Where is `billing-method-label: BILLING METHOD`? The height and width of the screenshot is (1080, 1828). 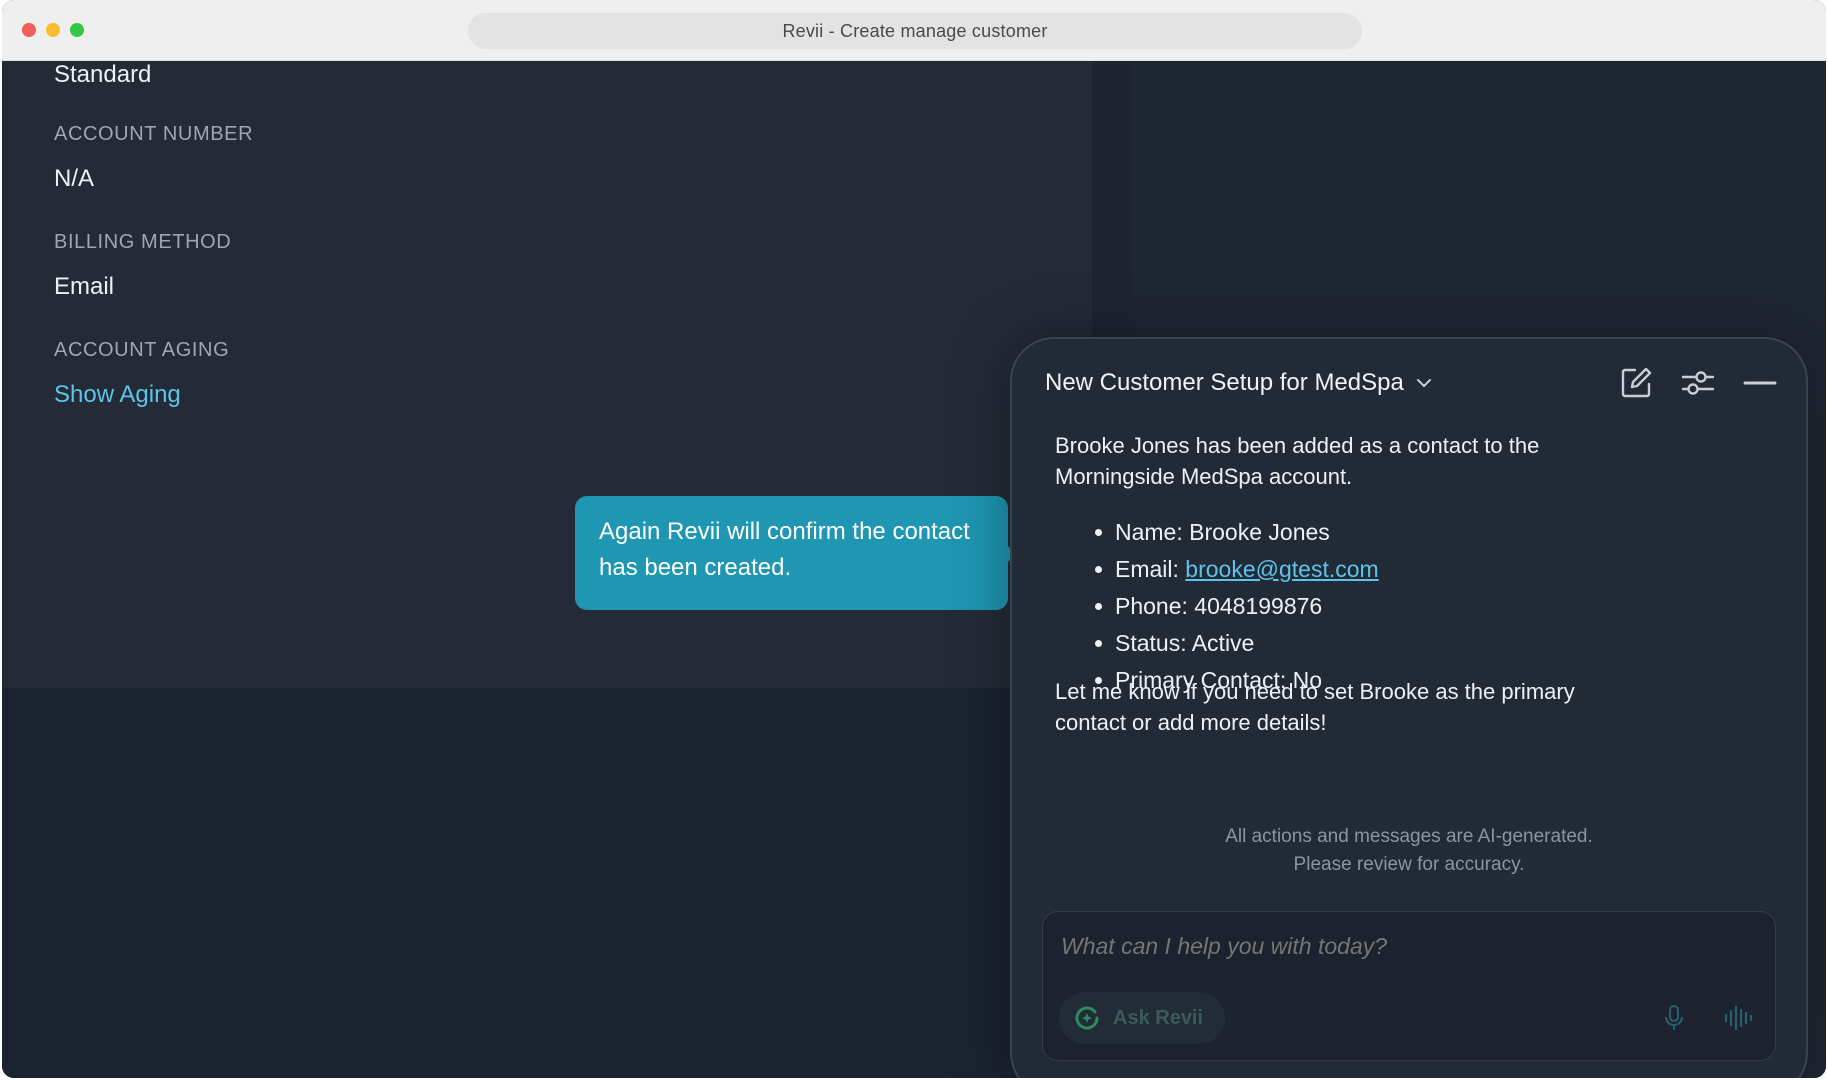
billing-method-label: BILLING METHOD is located at coordinates (143, 242).